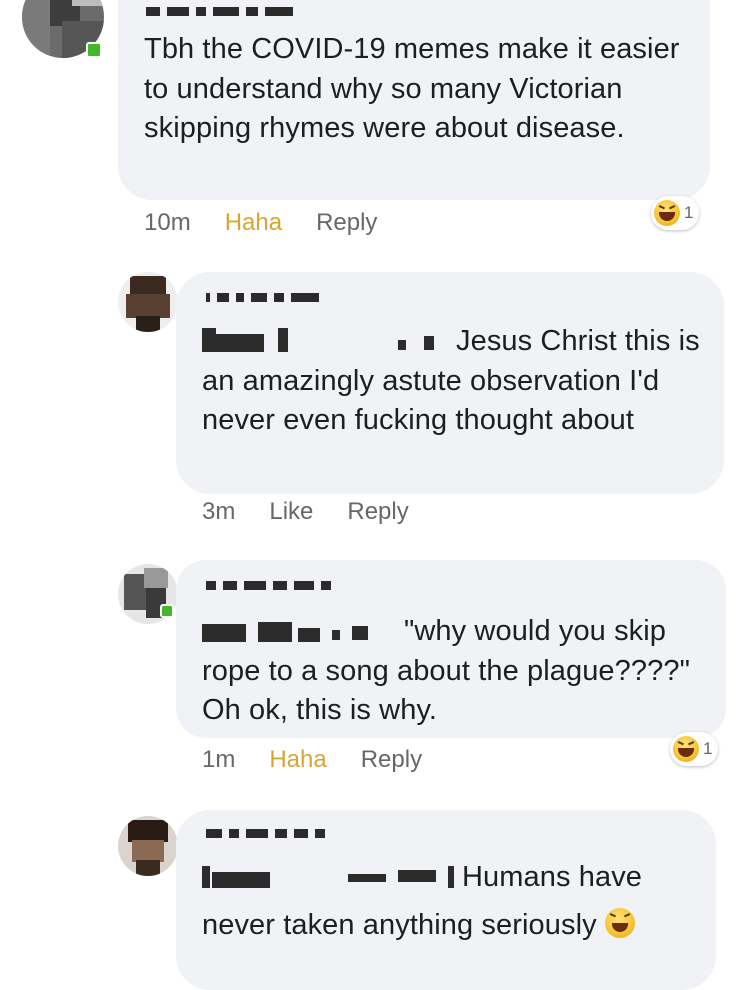 The width and height of the screenshot is (750, 990). What do you see at coordinates (457, 878) in the screenshot?
I see `comment-text: Humans have` at bounding box center [457, 878].